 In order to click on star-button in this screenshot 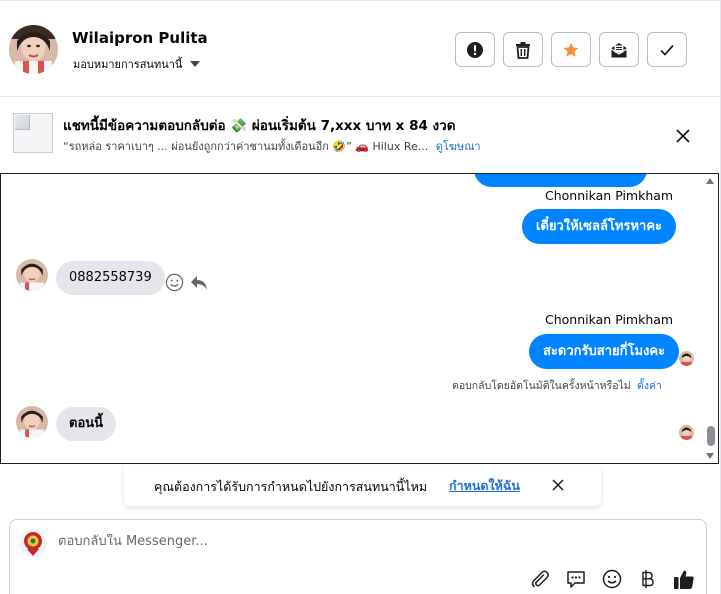, I will do `click(571, 49)`.